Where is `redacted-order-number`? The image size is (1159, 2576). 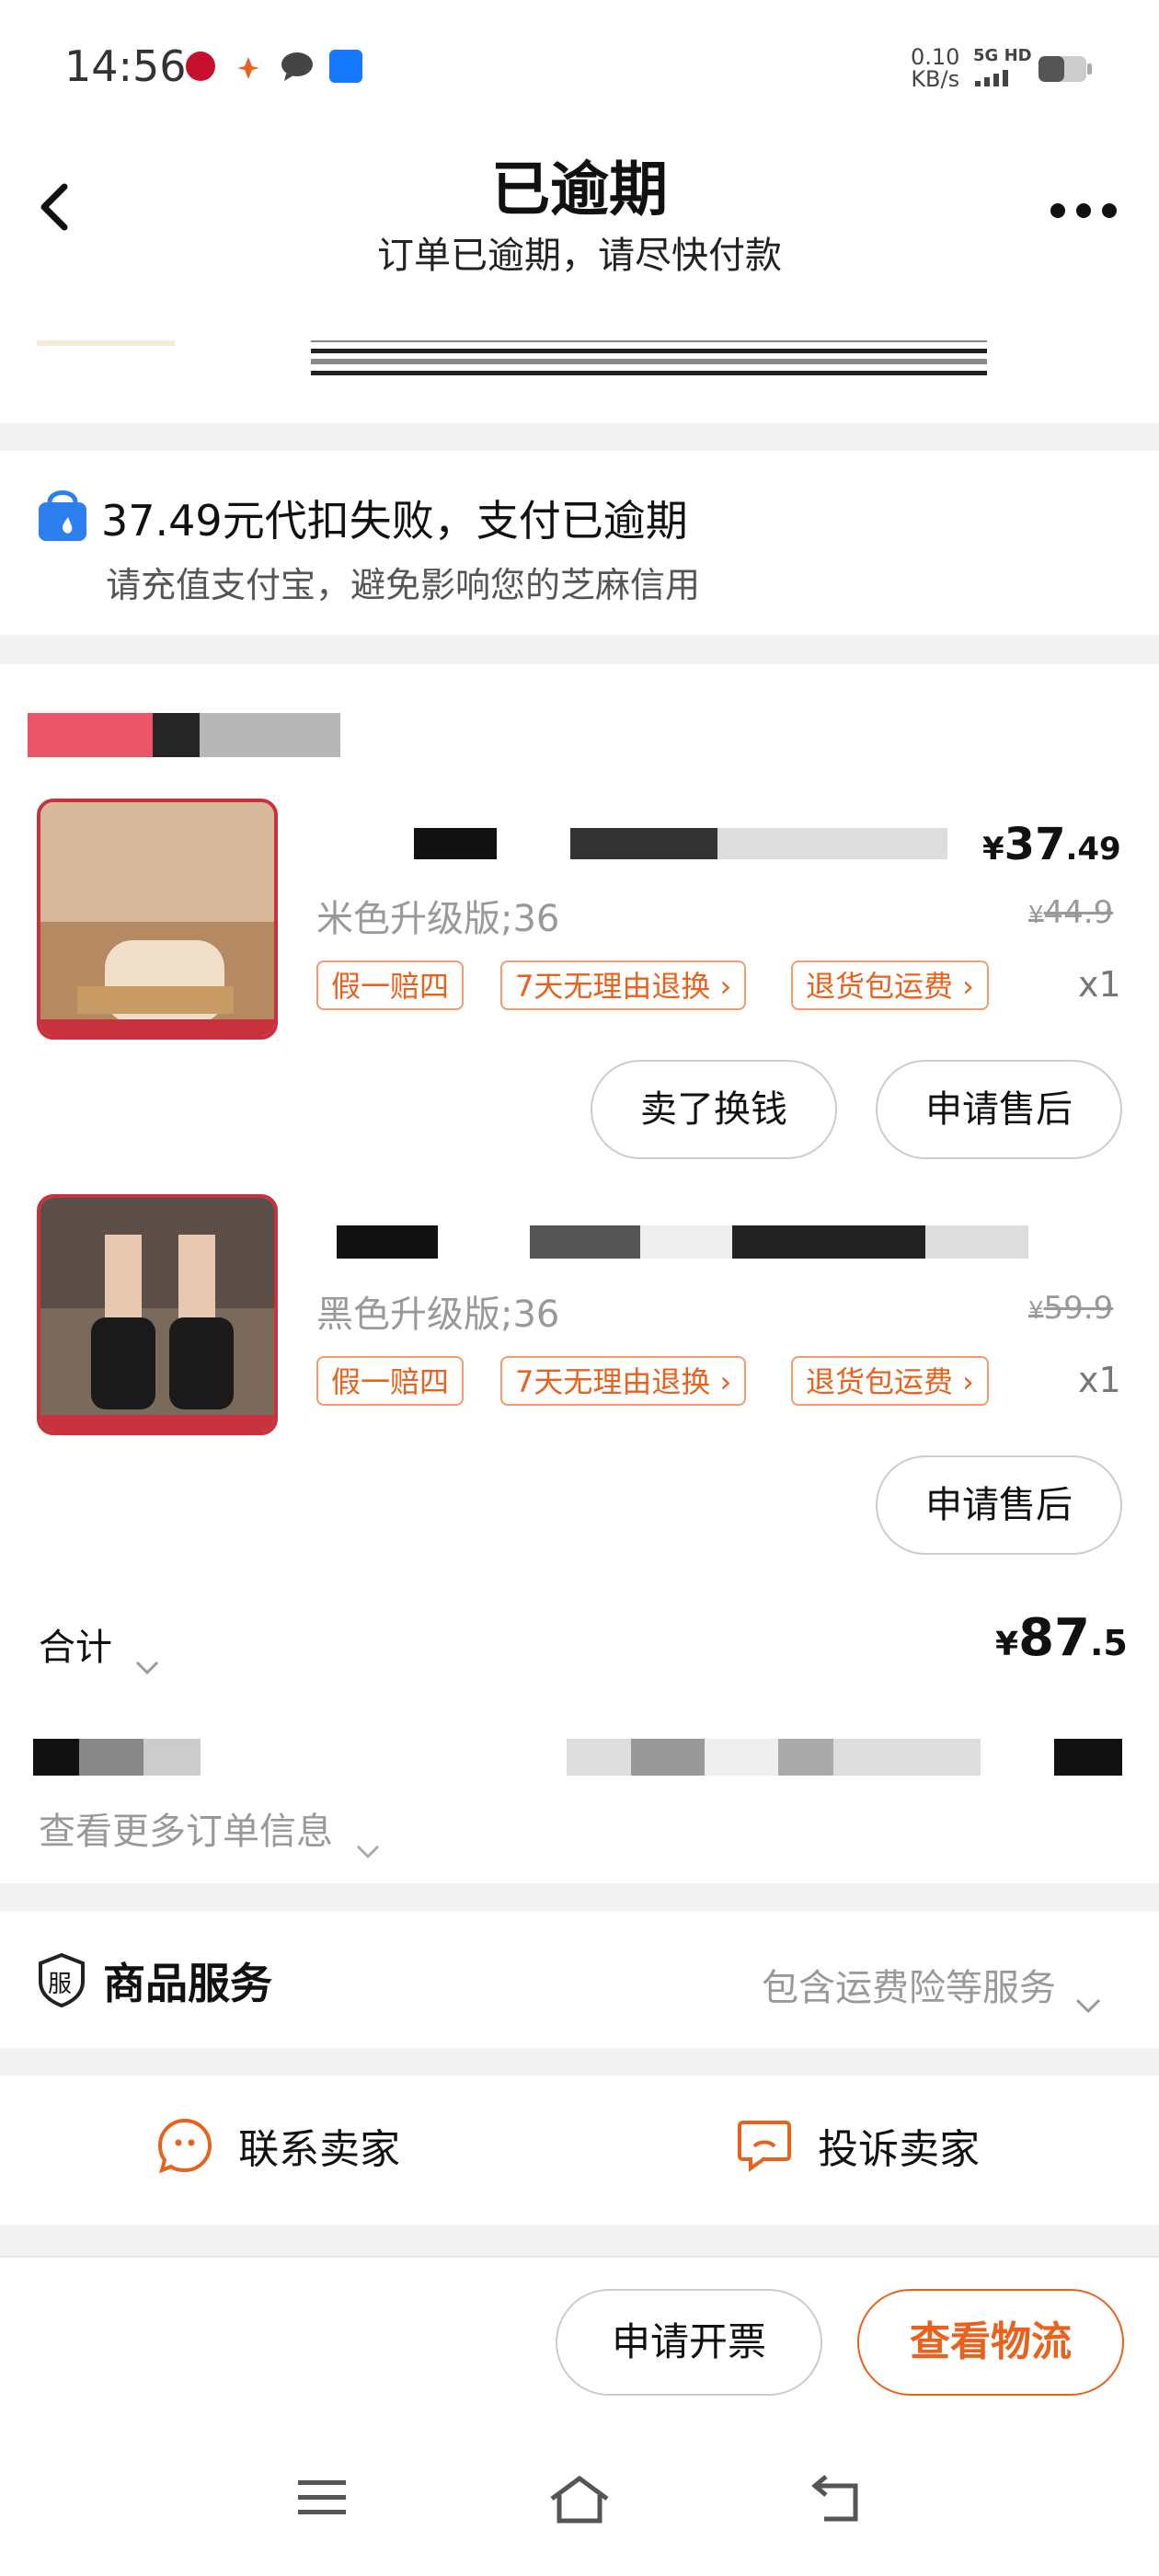 redacted-order-number is located at coordinates (844, 1757).